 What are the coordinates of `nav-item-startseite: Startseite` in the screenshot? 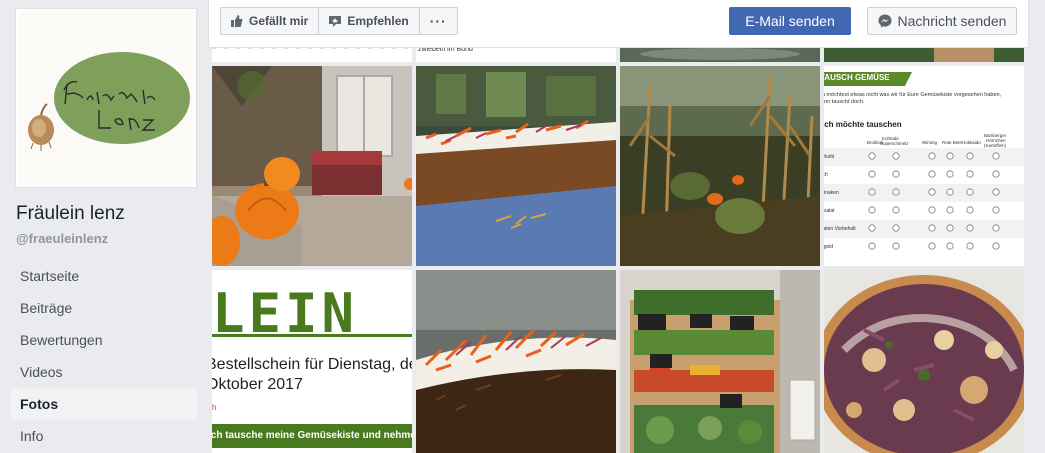 It's located at (104, 276).